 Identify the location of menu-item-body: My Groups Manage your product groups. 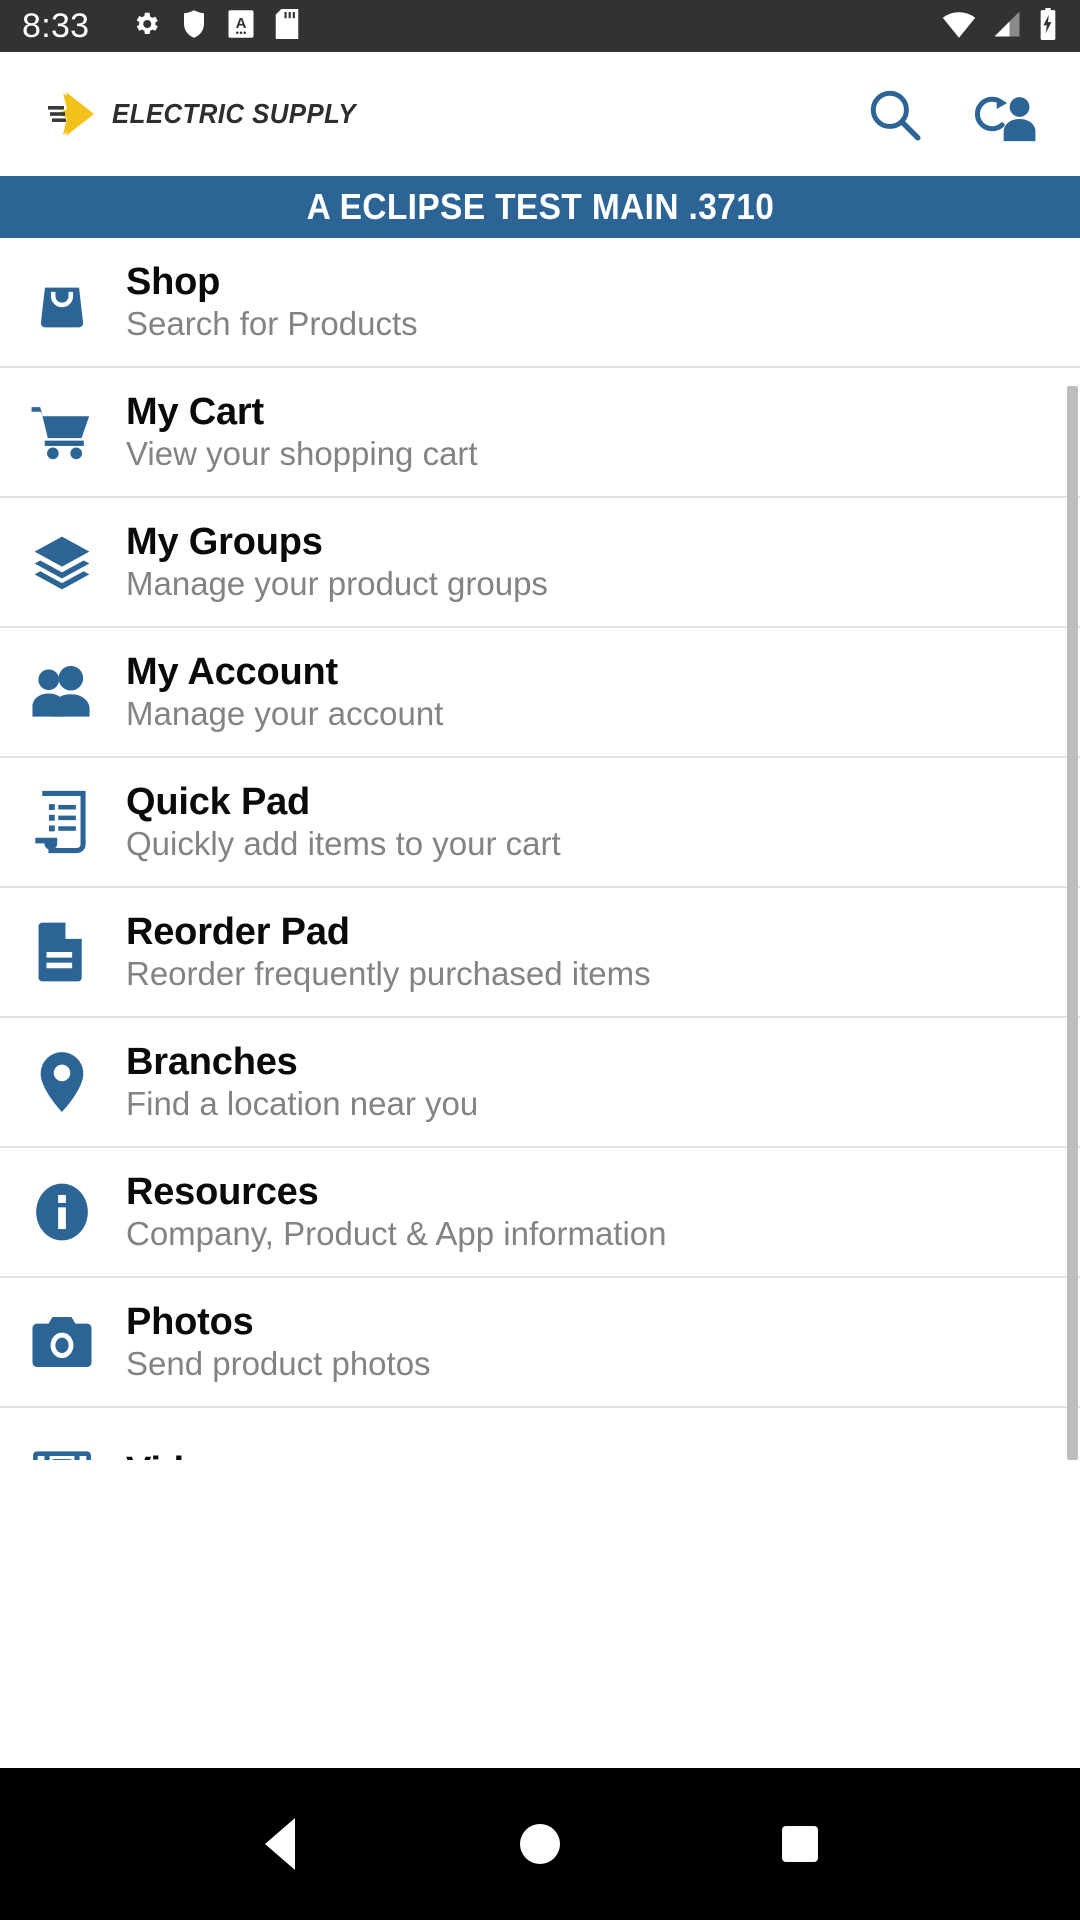
(337, 562).